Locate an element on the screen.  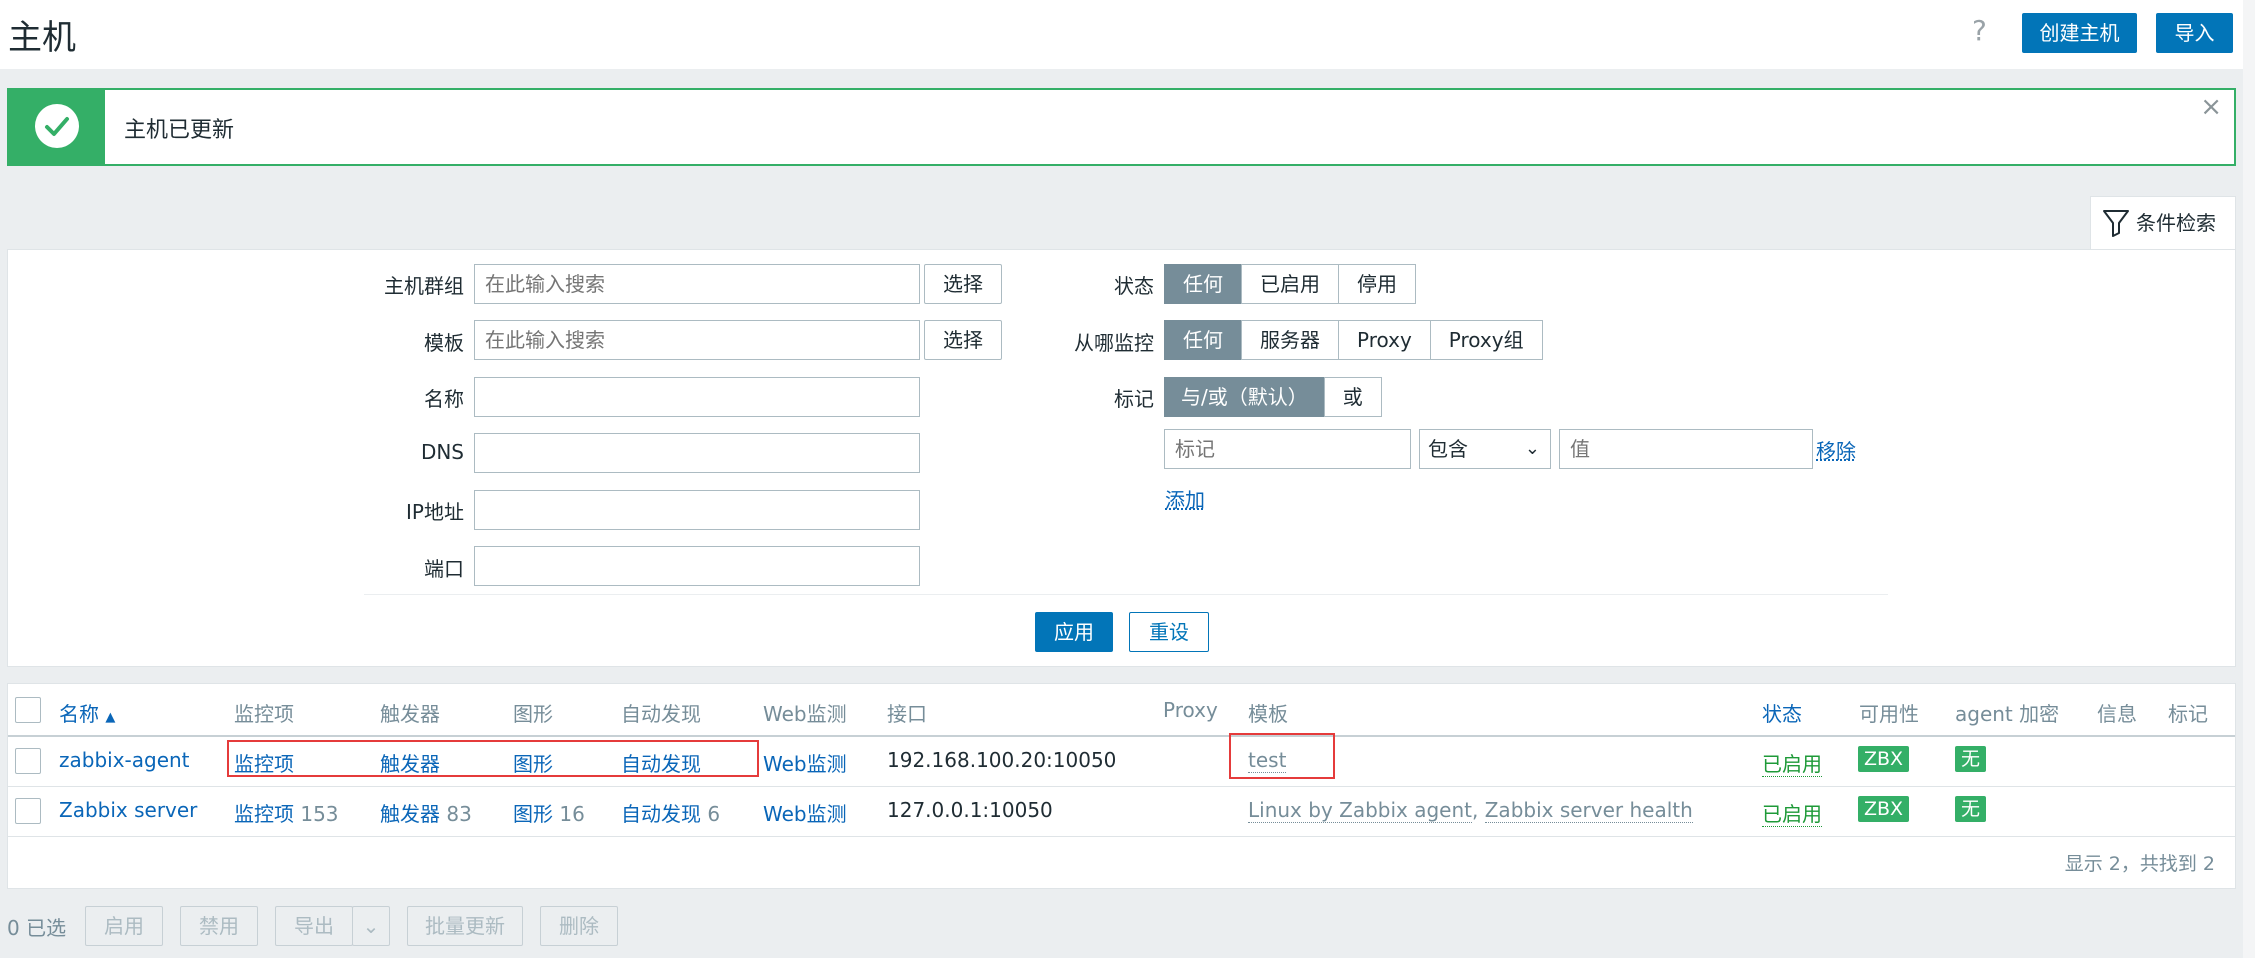
tags-label: 标记 is located at coordinates (1134, 399).